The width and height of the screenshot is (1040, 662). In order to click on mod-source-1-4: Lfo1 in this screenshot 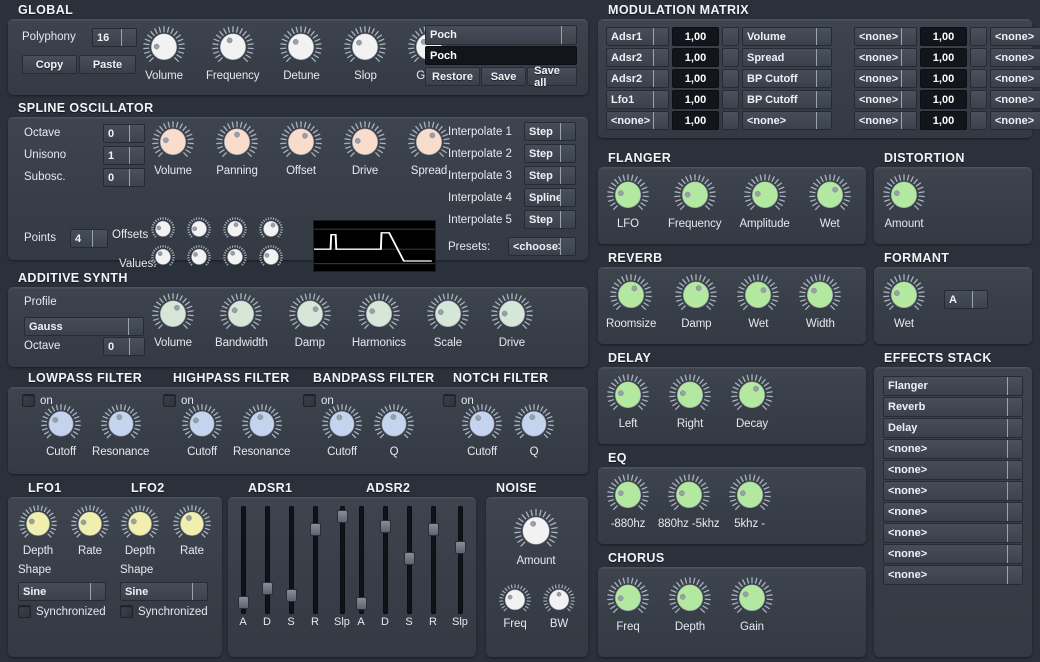, I will do `click(637, 99)`.